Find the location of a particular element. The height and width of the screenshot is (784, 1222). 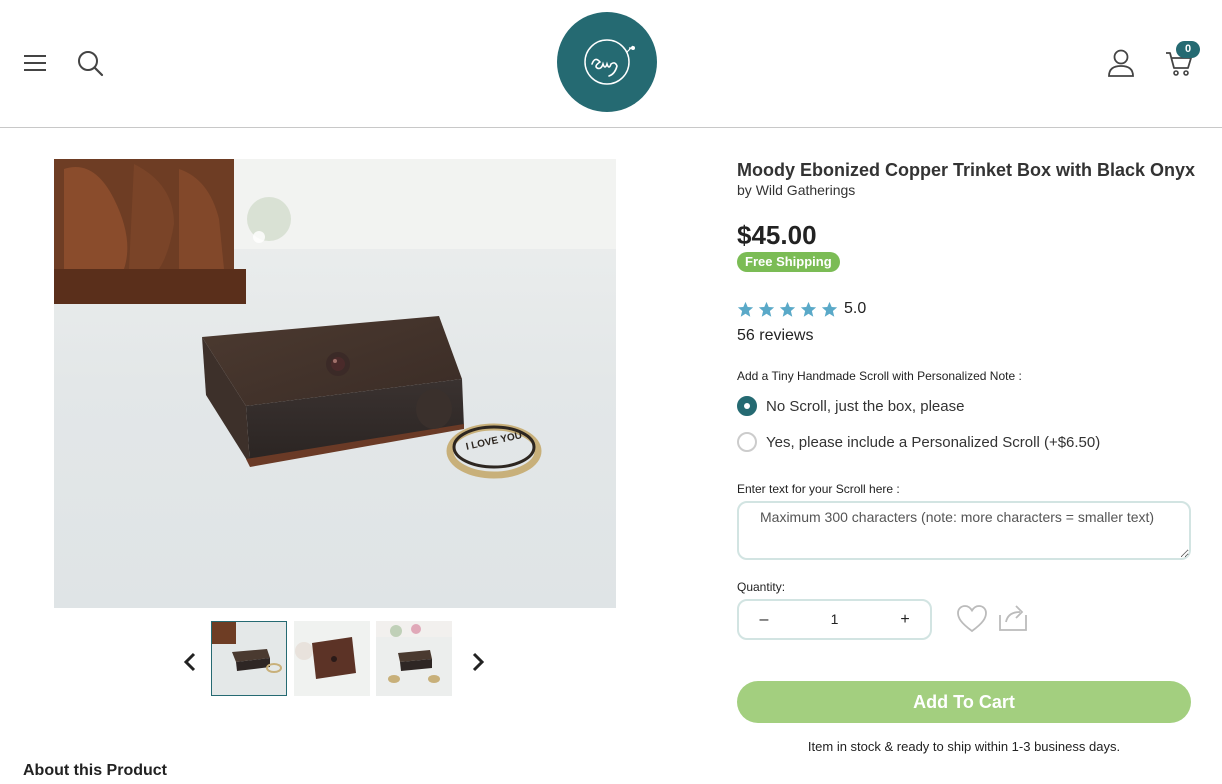

quantity-decrement-button: – is located at coordinates (764, 619).